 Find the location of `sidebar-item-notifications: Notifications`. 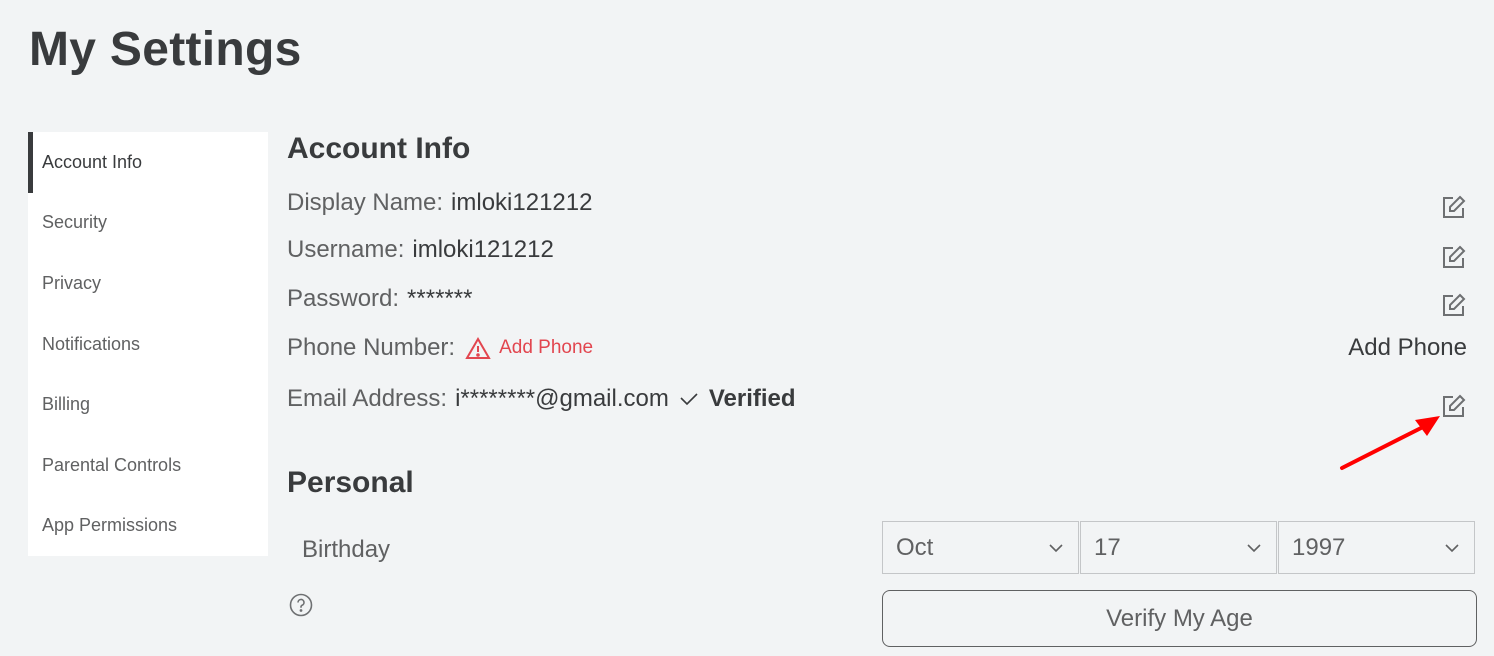

sidebar-item-notifications: Notifications is located at coordinates (148, 344).